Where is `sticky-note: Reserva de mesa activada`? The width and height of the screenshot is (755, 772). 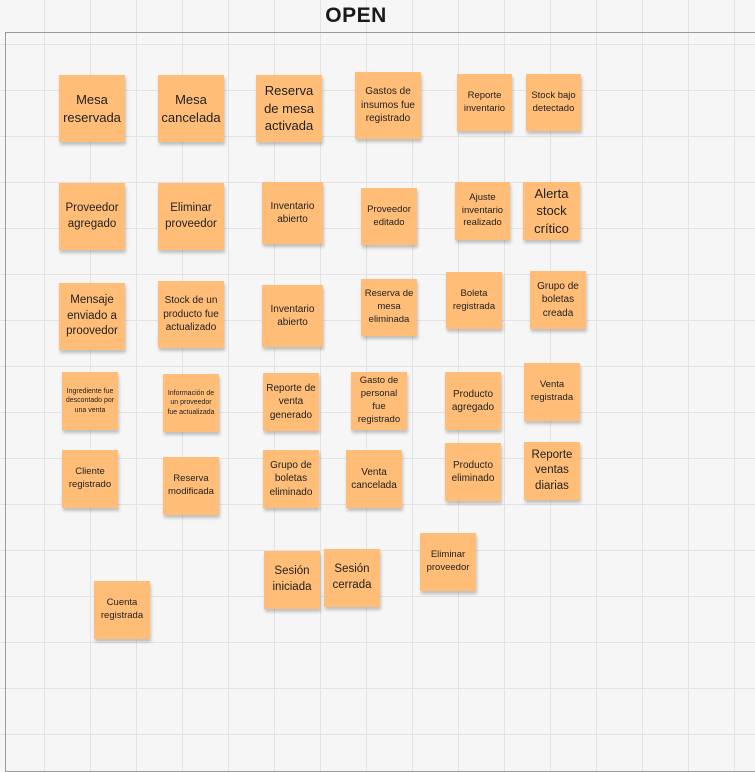 sticky-note: Reserva de mesa activada is located at coordinates (289, 108).